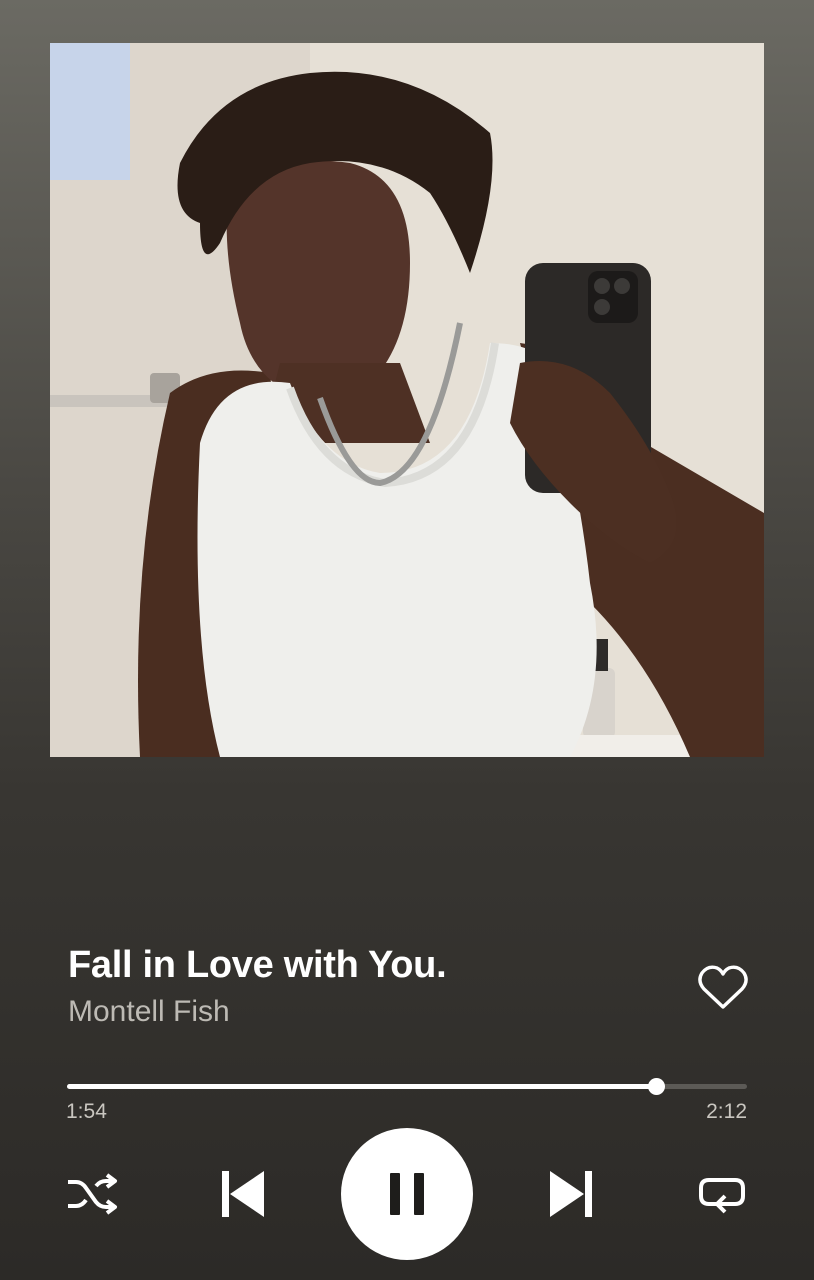 The image size is (814, 1280). Describe the element at coordinates (257, 965) in the screenshot. I see `track-title: Fall in Love with You.` at that location.